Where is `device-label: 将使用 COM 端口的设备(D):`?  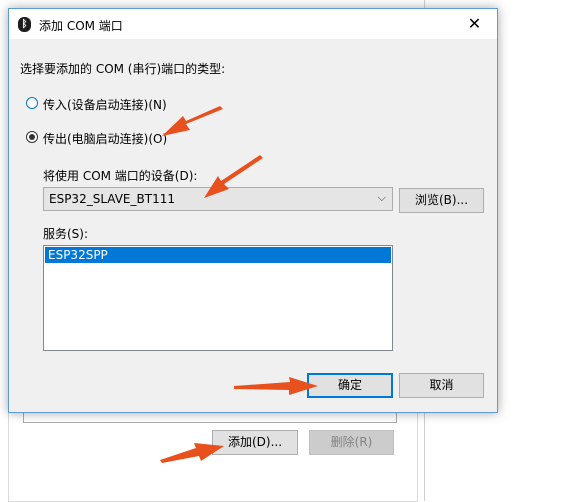
device-label: 将使用 COM 端口的设备(D): is located at coordinates (120, 176).